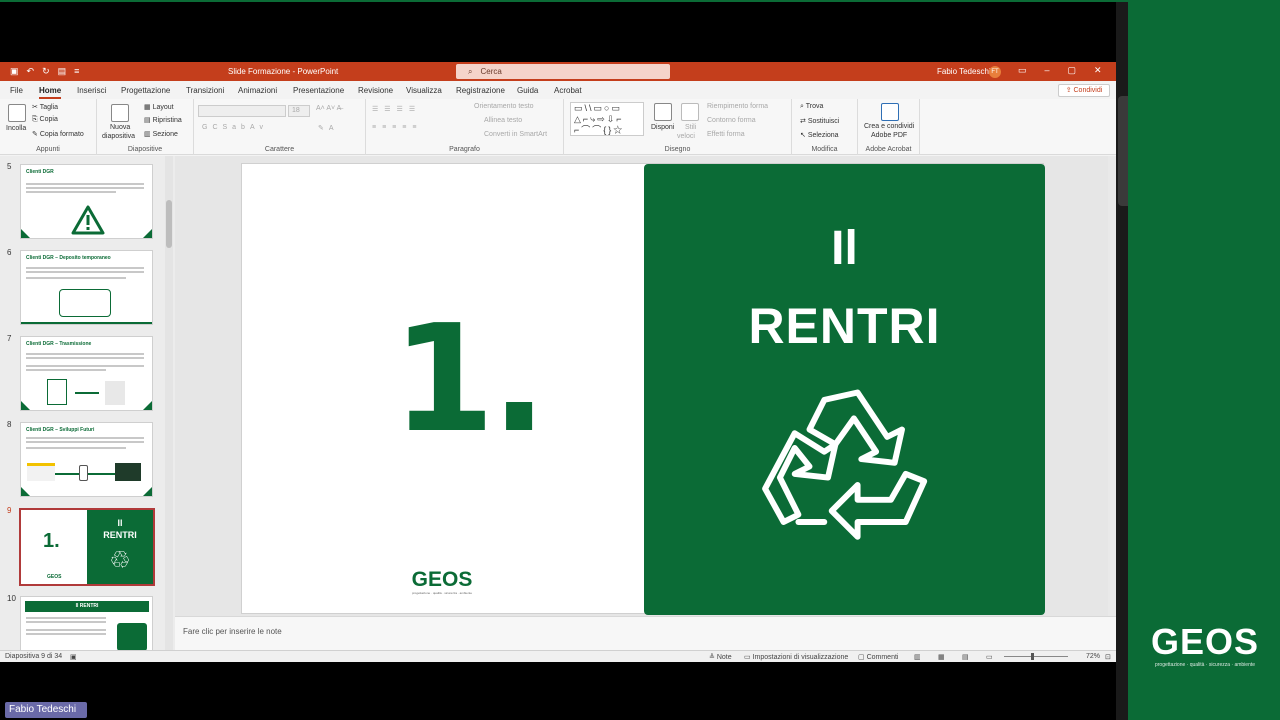  Describe the element at coordinates (120, 547) in the screenshot. I see `thumb-green-panel: Il RENTRI ♲` at that location.